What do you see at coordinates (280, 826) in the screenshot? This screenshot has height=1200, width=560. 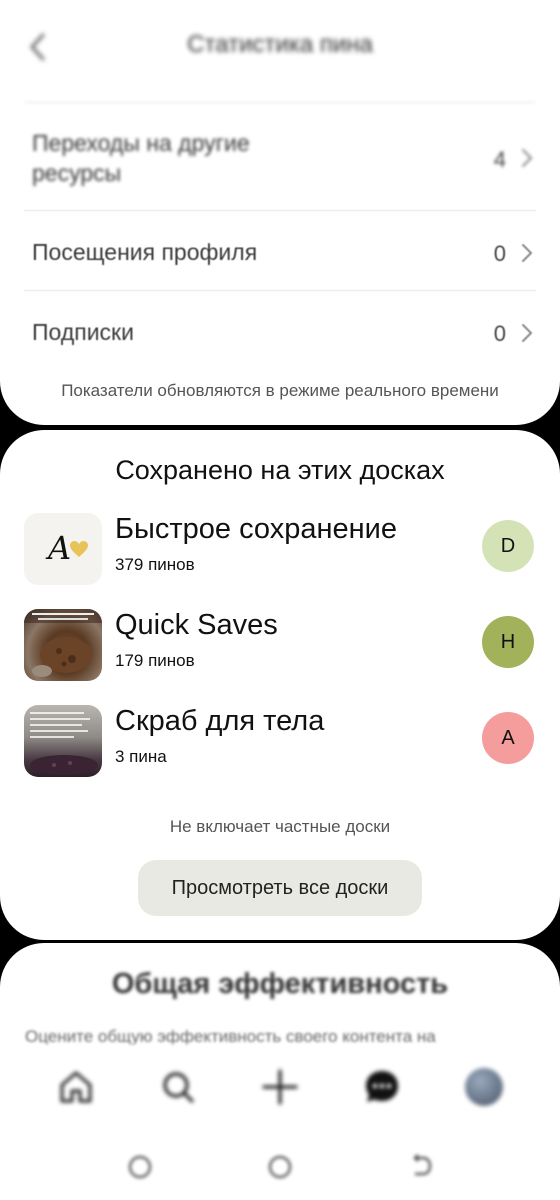 I see `private-boards-note: Не включает частные доски` at bounding box center [280, 826].